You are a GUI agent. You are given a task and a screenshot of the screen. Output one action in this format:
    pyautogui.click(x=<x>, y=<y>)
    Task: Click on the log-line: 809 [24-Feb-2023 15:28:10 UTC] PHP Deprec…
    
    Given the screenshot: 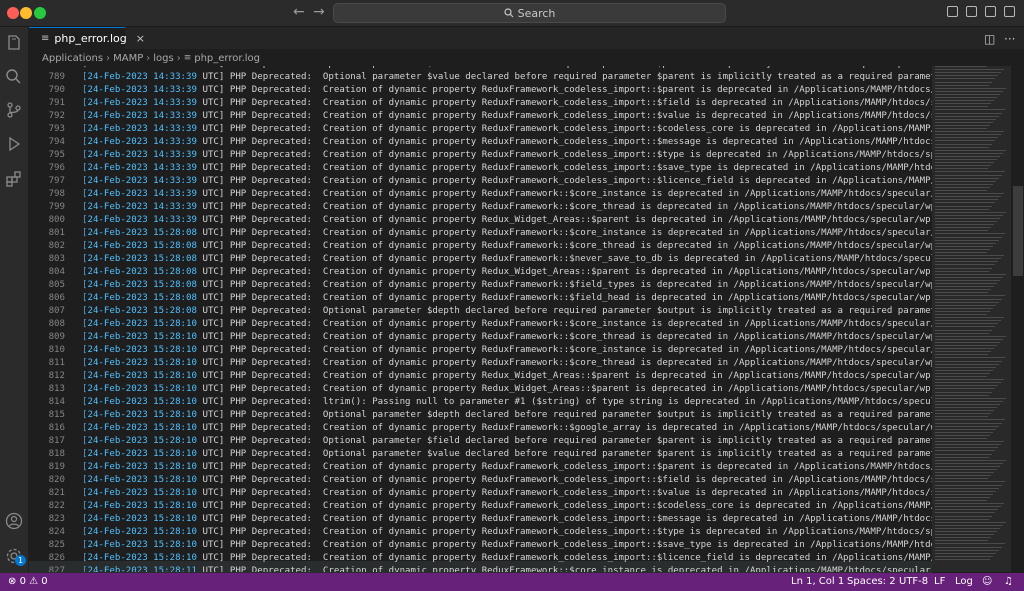 What is the action you would take?
    pyautogui.click(x=480, y=337)
    